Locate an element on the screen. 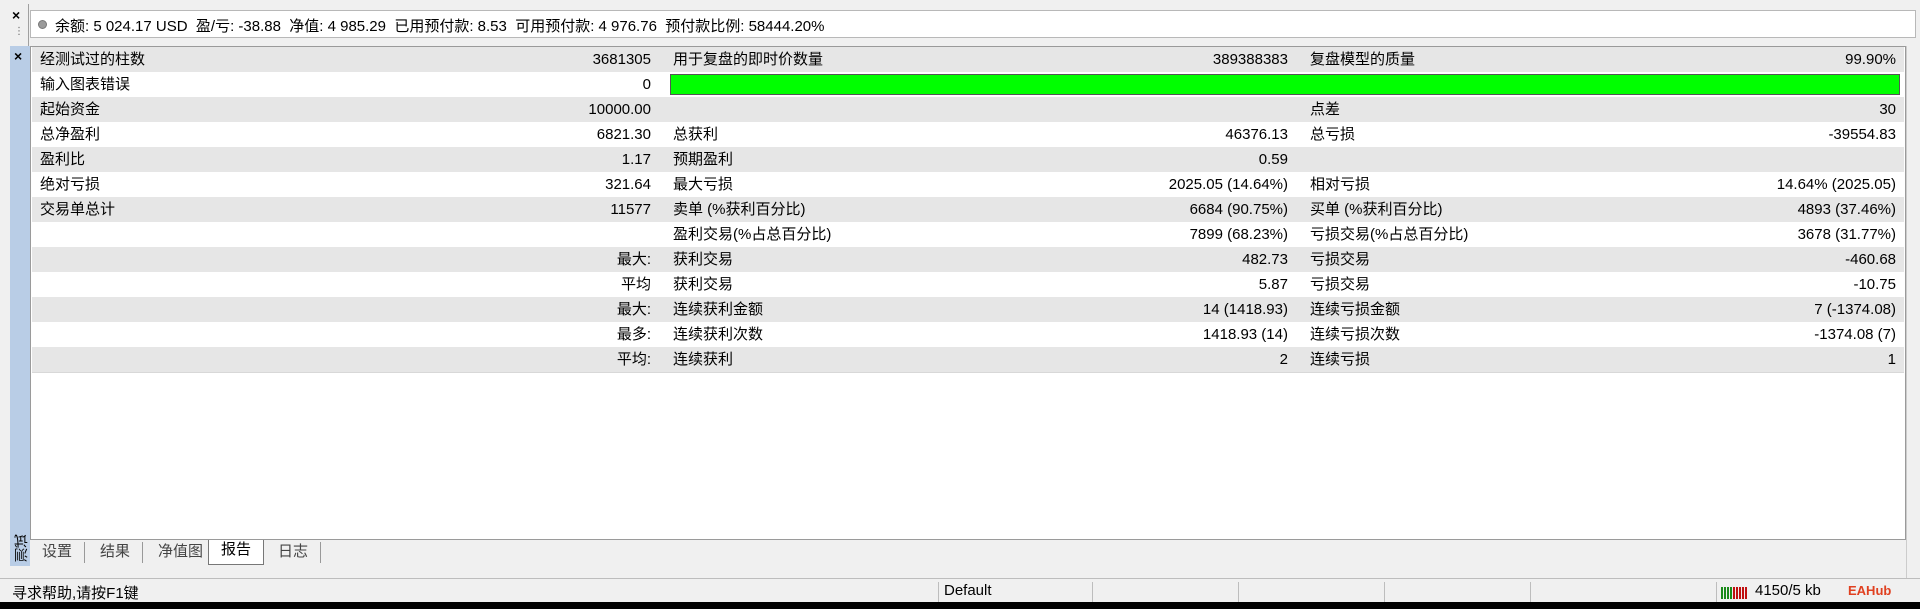 The height and width of the screenshot is (609, 1920). tab-1: 结果 is located at coordinates (116, 552).